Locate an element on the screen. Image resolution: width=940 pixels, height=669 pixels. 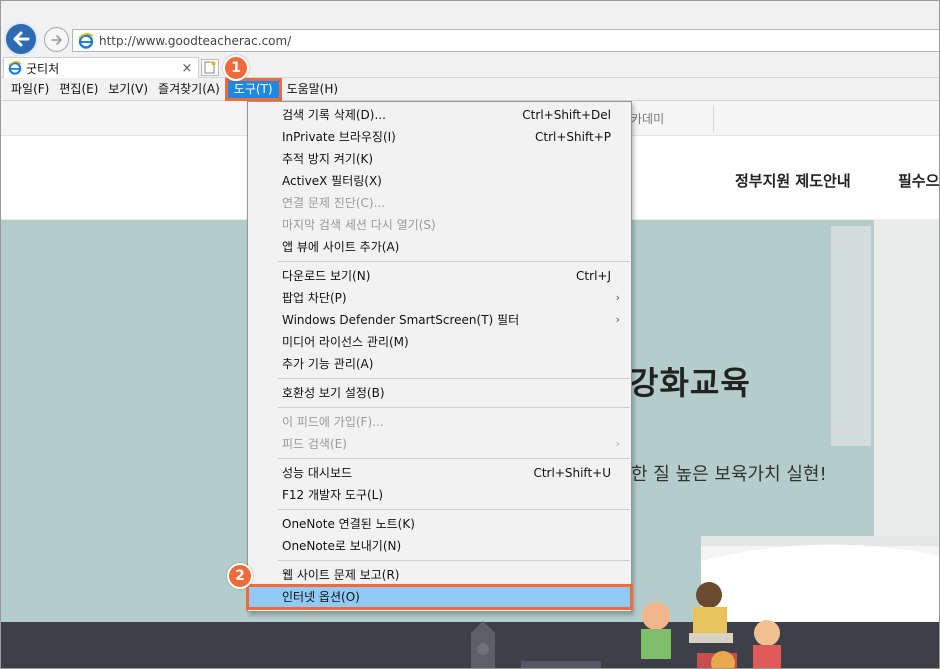
menu-item-shortcut: Ctrl+Shift+U is located at coordinates (572, 473).